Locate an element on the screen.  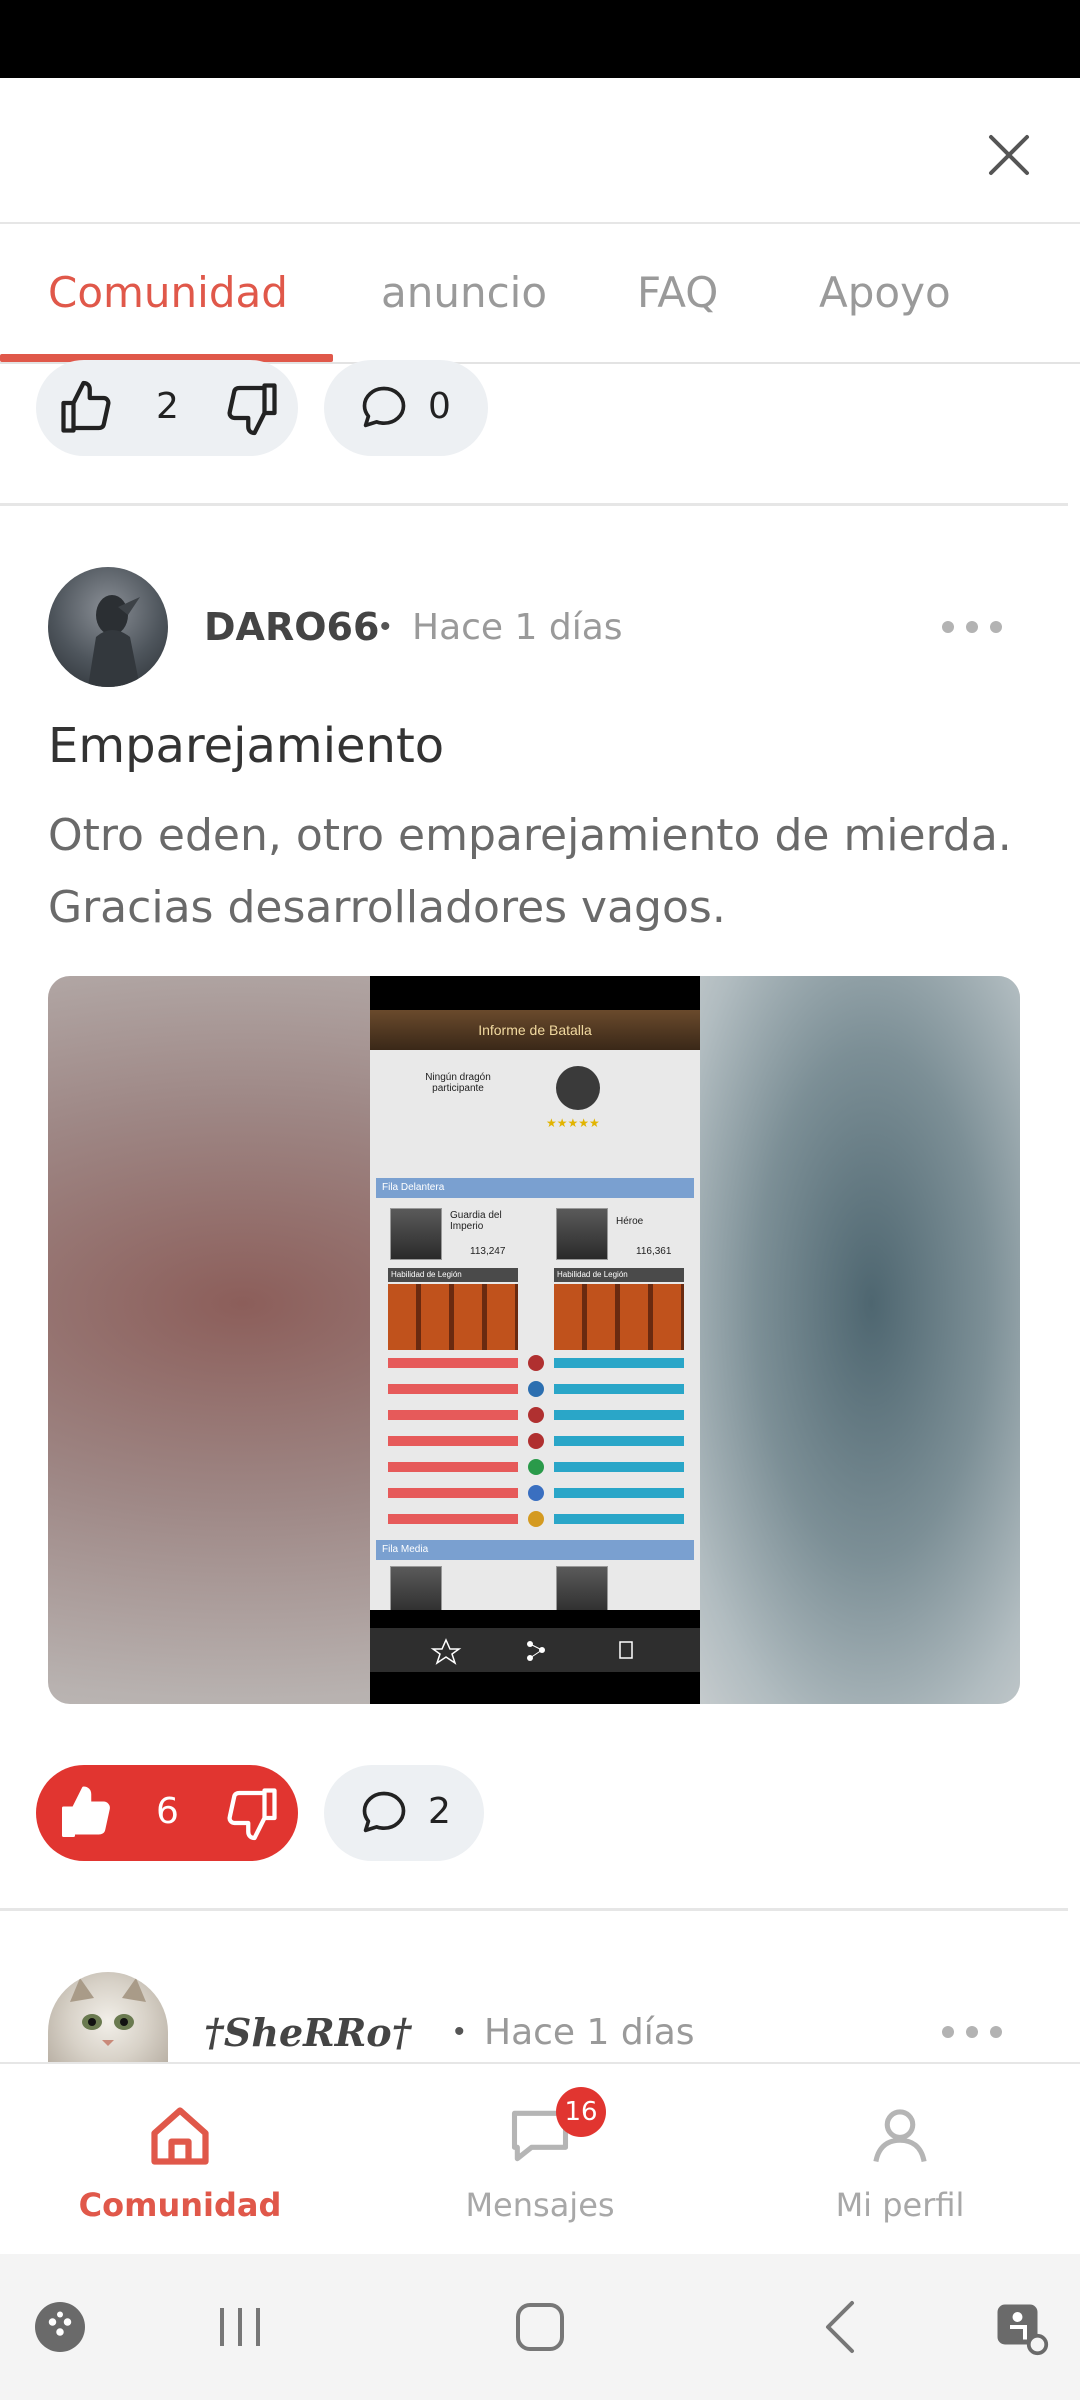
unread-messages-badge: 16 is located at coordinates (581, 2112).